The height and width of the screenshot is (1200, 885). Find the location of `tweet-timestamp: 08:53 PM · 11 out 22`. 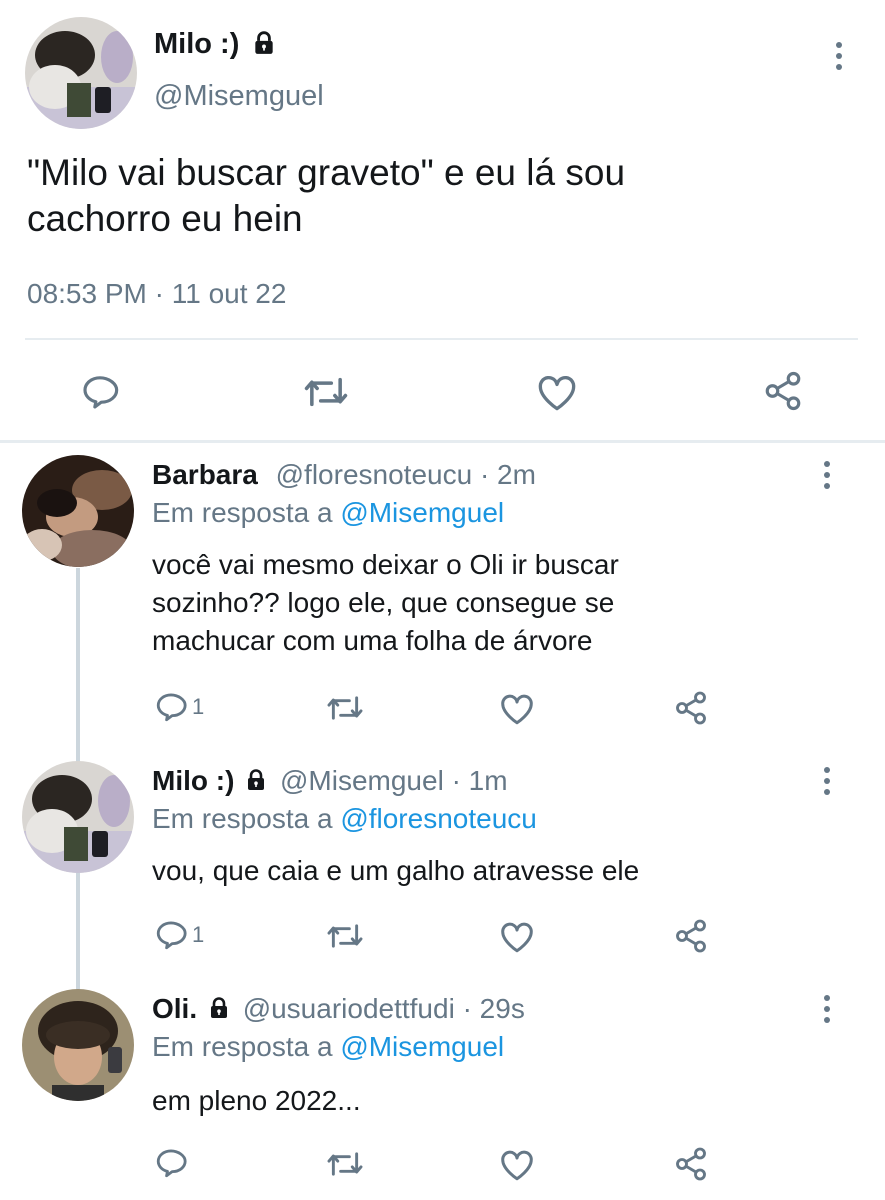

tweet-timestamp: 08:53 PM · 11 out 22 is located at coordinates (156, 294).